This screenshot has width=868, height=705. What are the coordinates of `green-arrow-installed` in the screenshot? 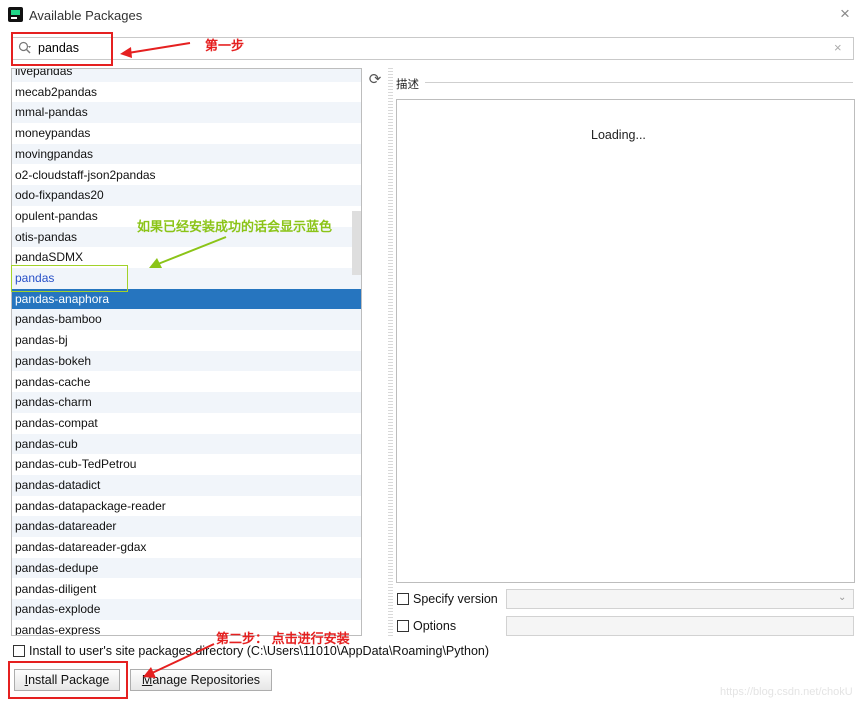 It's located at (188, 252).